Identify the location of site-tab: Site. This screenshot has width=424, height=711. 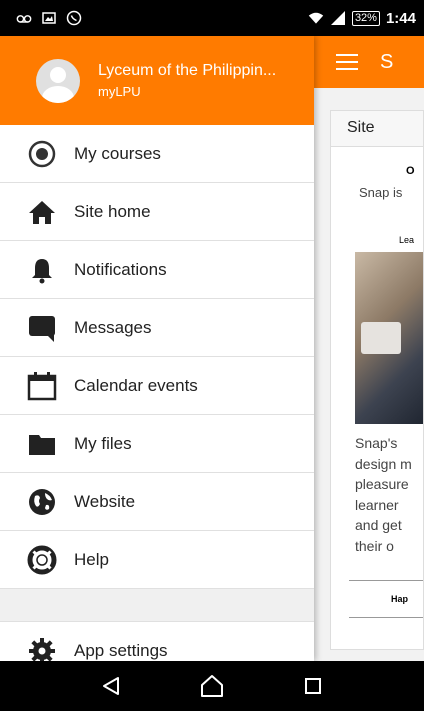
(377, 129).